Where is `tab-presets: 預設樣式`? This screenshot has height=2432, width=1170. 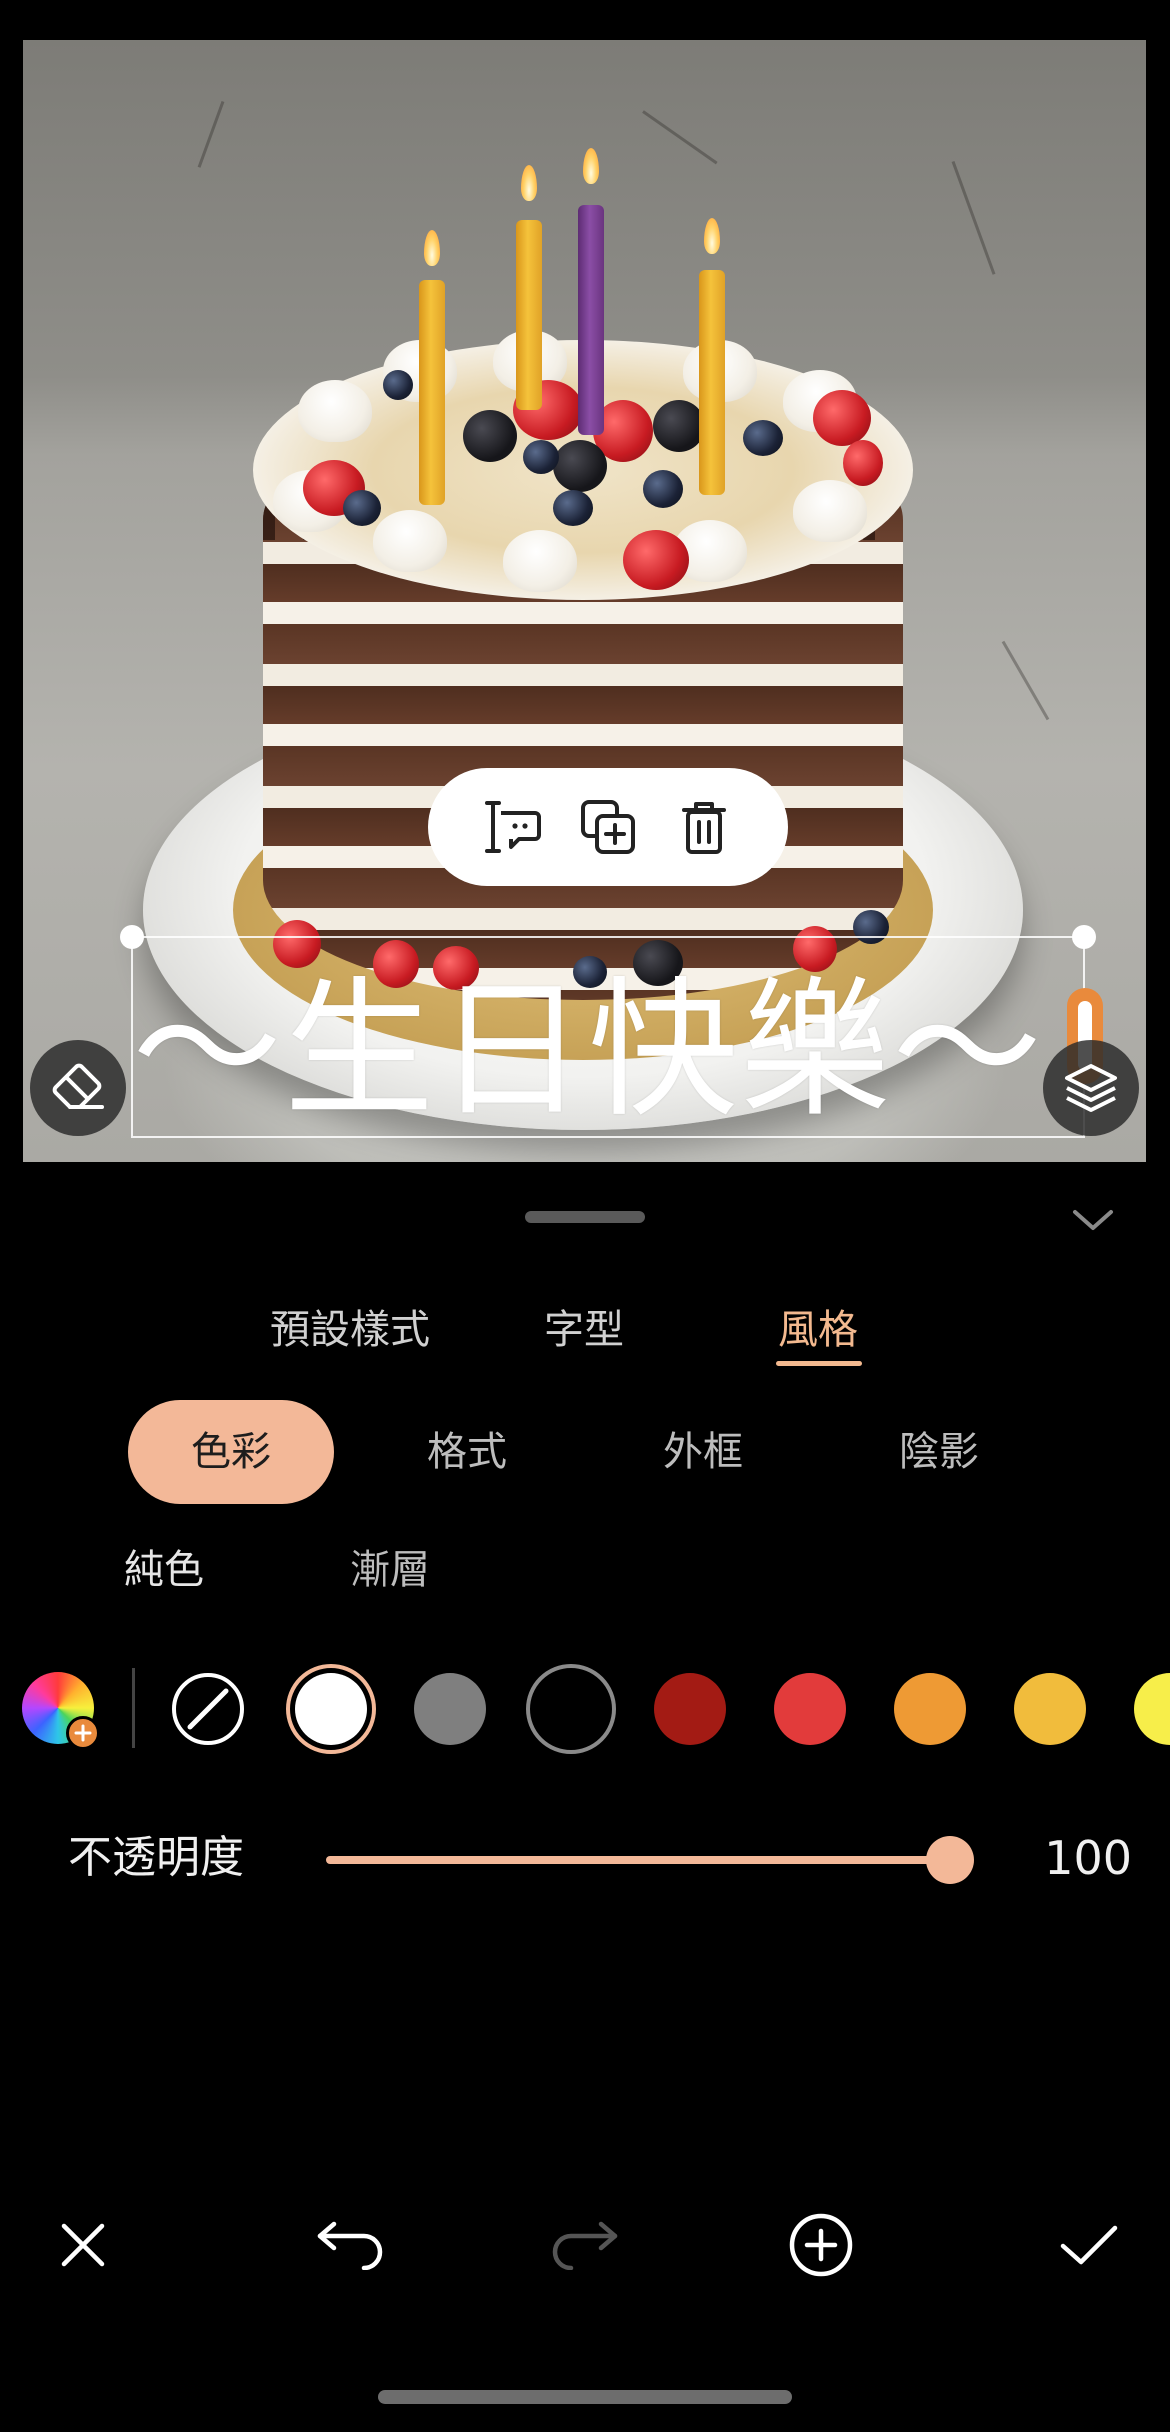
tab-presets: 預設樣式 is located at coordinates (350, 1330).